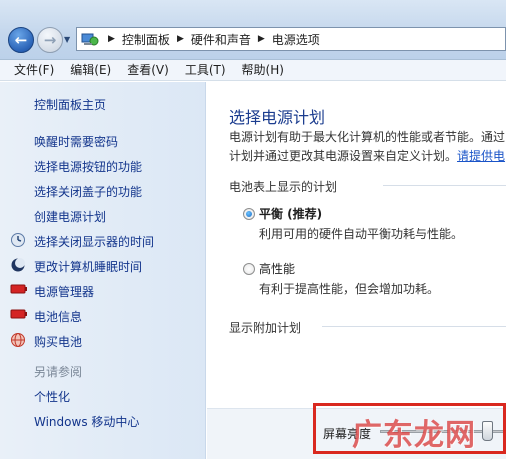 Image resolution: width=506 pixels, height=459 pixels. I want to click on address-bar: ▶ 控制面板 ▶ 硬件和声音 ▶ 电源选项, so click(291, 39).